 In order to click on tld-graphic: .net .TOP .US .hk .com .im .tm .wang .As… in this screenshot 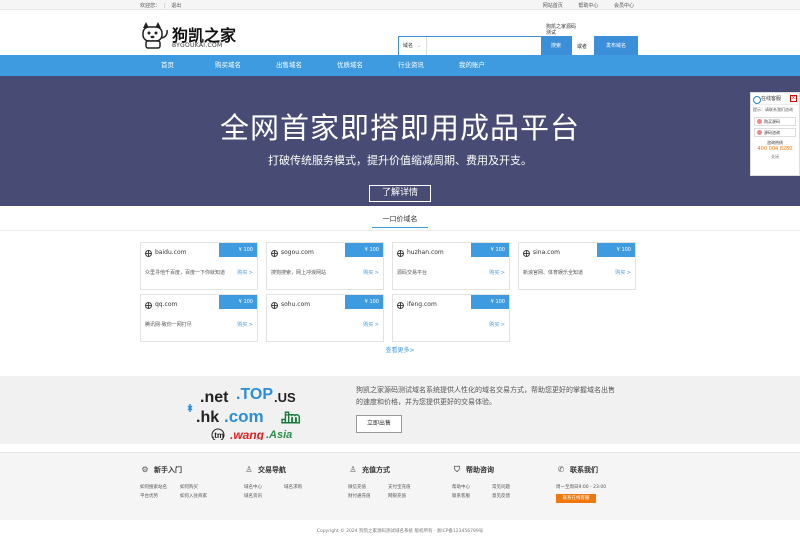, I will do `click(244, 413)`.